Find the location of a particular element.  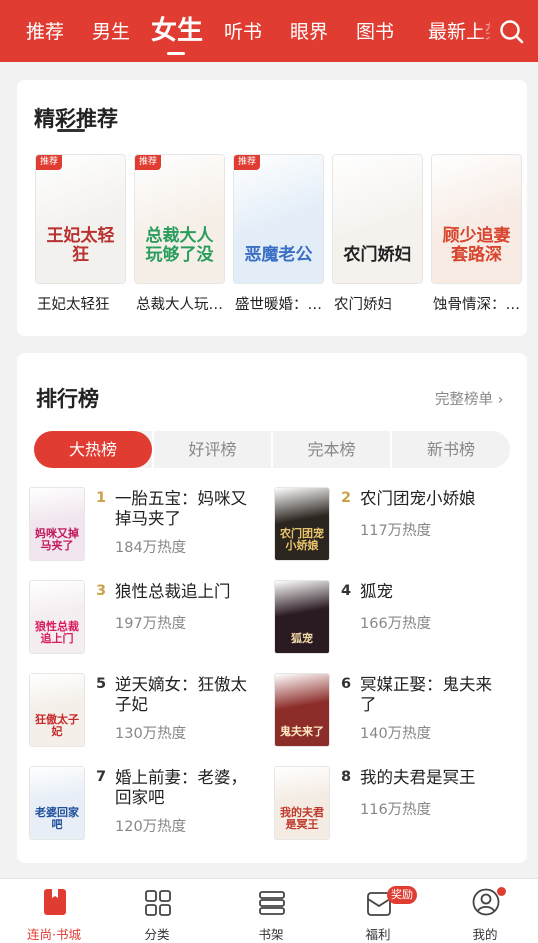

rank-number: 3 is located at coordinates (101, 591).